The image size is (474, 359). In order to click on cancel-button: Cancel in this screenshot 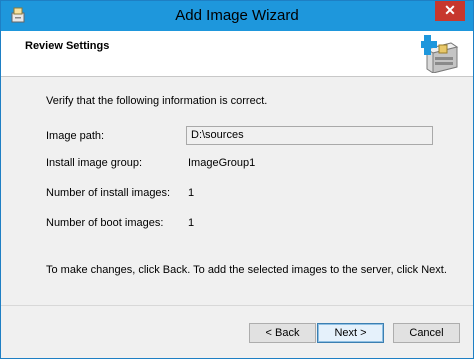, I will do `click(426, 333)`.